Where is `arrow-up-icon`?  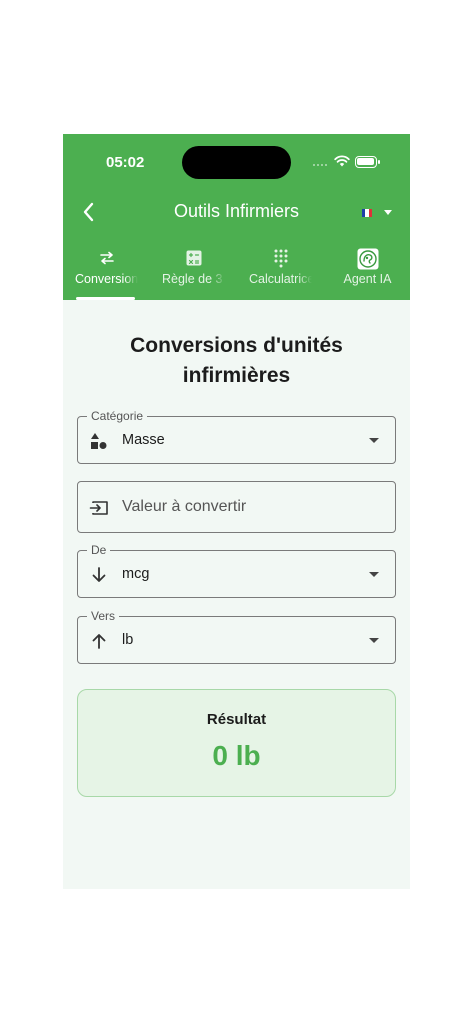
arrow-up-icon is located at coordinates (99, 641).